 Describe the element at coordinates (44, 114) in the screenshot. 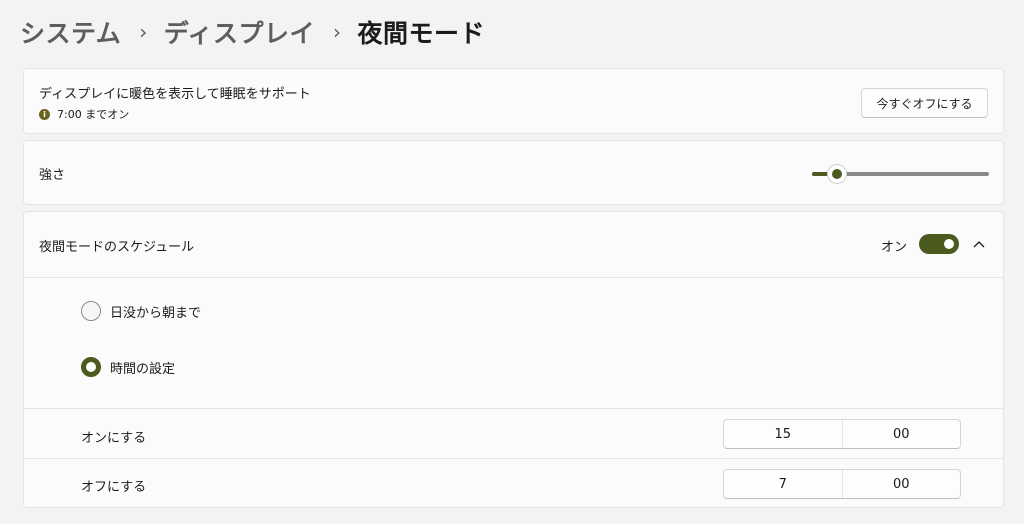

I see `info-icon: i` at that location.